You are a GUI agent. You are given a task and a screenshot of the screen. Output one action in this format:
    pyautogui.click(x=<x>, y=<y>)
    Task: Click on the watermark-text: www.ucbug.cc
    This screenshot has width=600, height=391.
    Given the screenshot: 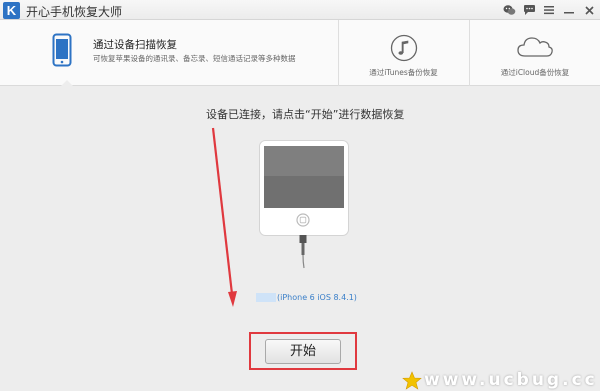 What is the action you would take?
    pyautogui.click(x=511, y=380)
    